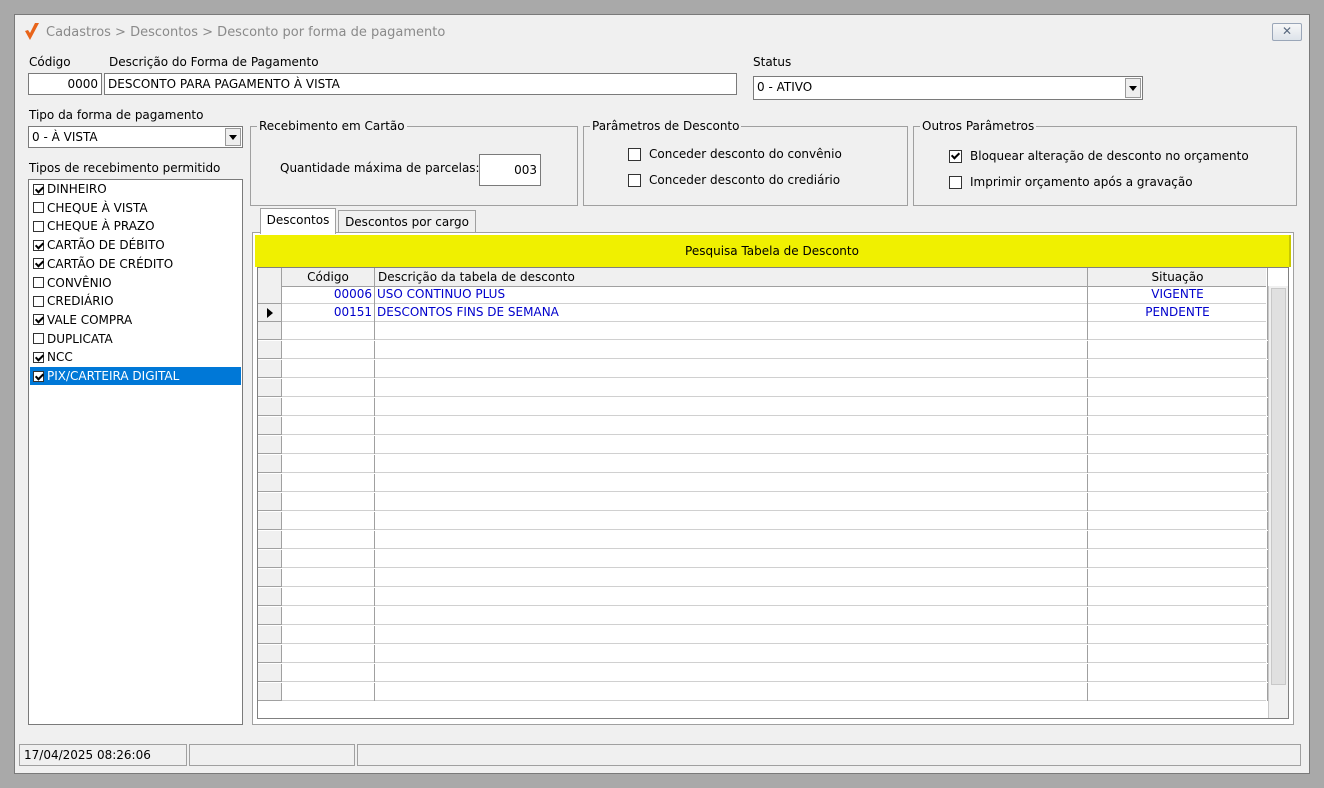 Image resolution: width=1324 pixels, height=788 pixels. What do you see at coordinates (135, 320) in the screenshot?
I see `list-item: VALE COMPRA` at bounding box center [135, 320].